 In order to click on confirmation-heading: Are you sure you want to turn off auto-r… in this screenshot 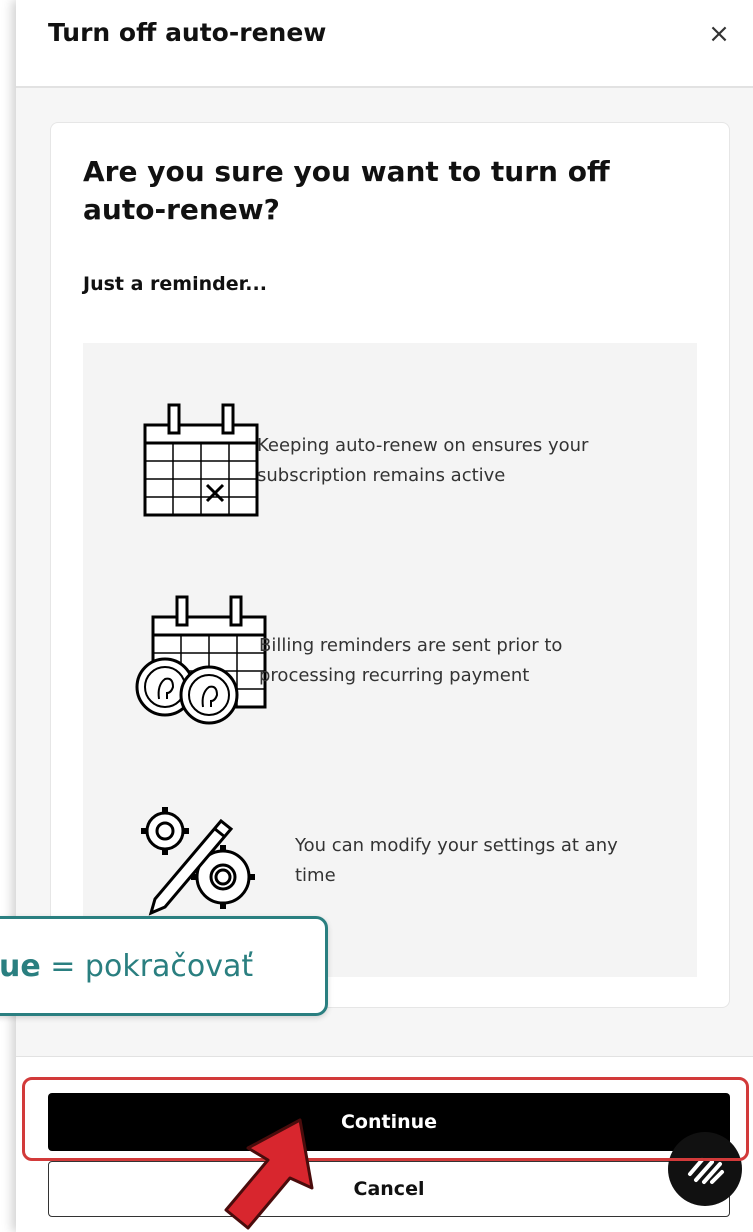, I will do `click(346, 190)`.